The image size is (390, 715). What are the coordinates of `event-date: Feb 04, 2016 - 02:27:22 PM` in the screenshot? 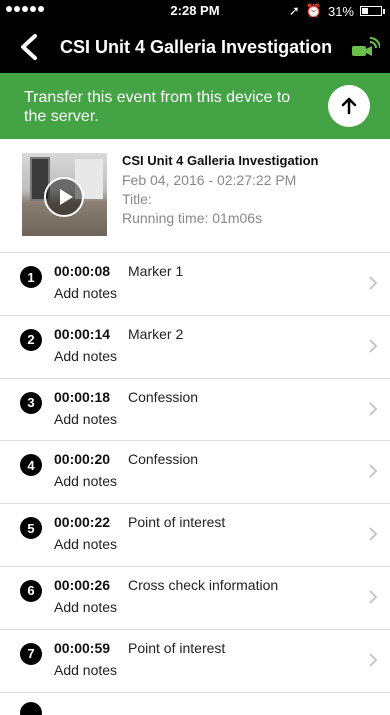 It's located at (209, 180).